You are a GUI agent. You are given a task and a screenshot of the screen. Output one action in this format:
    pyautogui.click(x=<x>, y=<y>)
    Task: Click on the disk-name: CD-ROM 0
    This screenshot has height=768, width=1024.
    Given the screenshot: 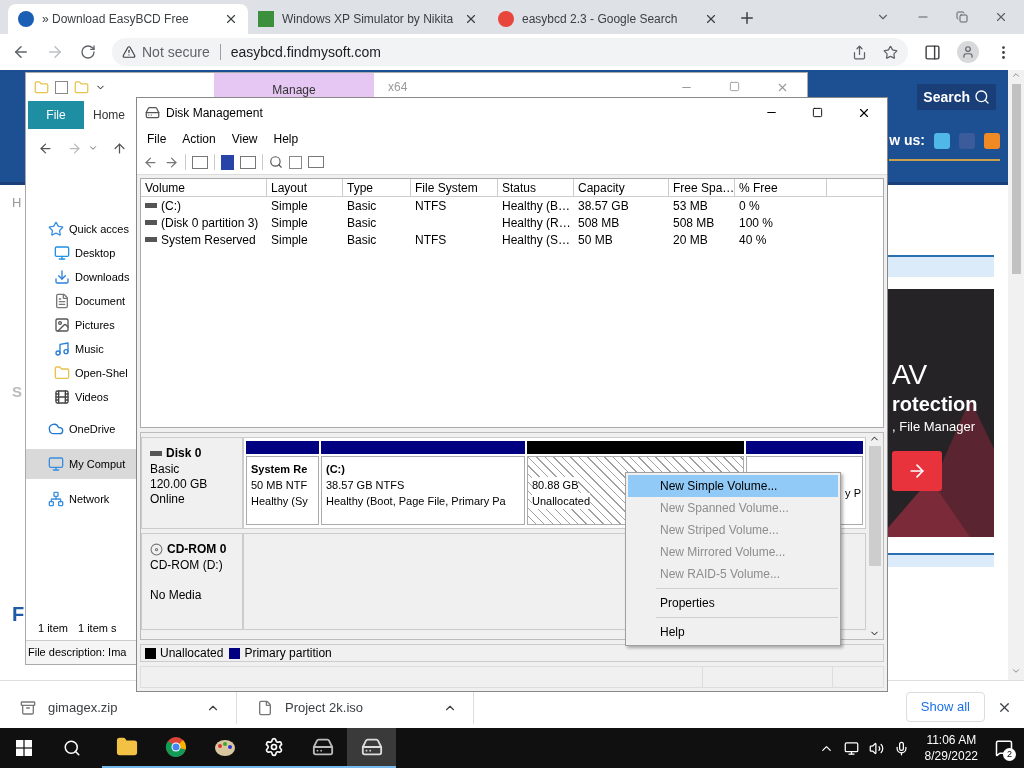 What is the action you would take?
    pyautogui.click(x=197, y=549)
    